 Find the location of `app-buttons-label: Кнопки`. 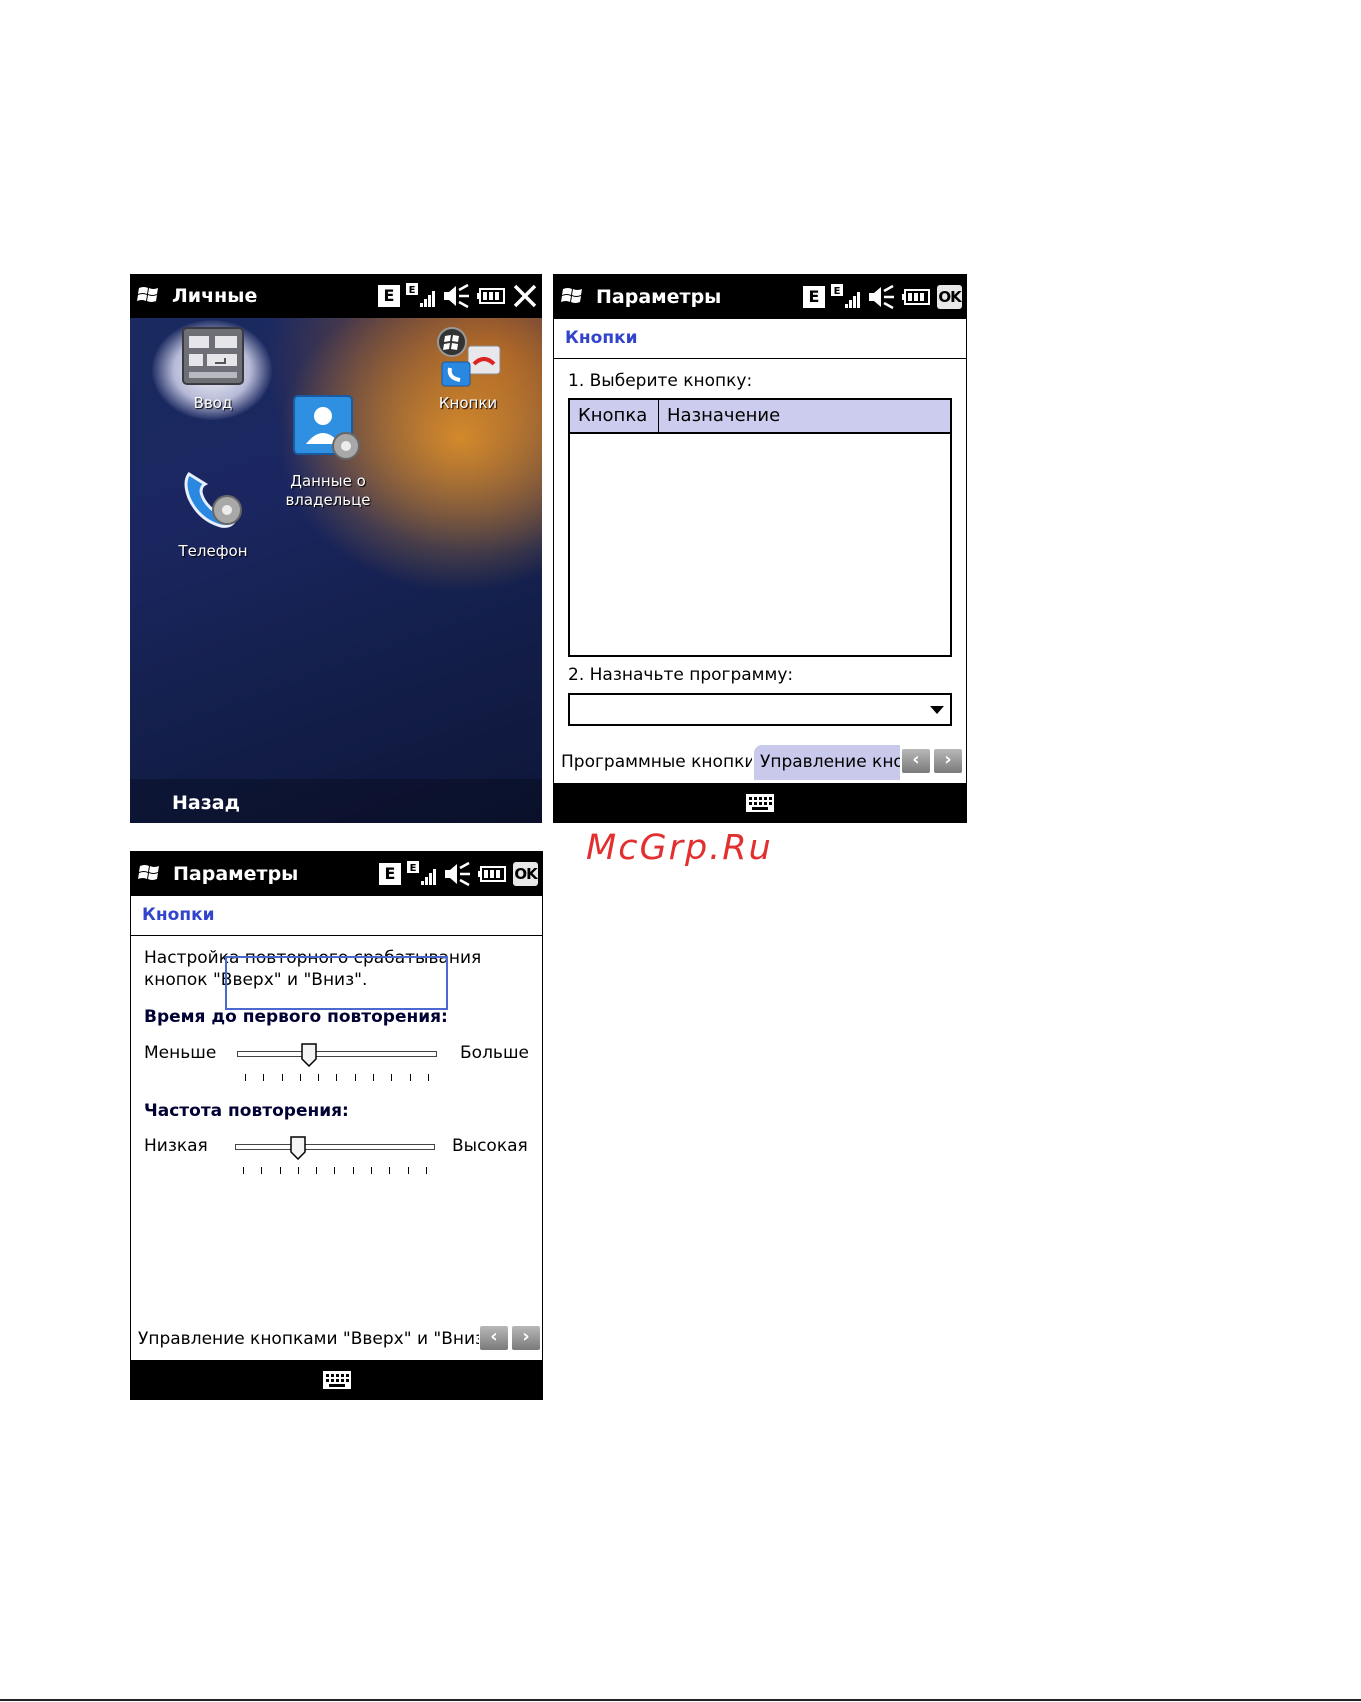

app-buttons-label: Кнопки is located at coordinates (468, 403).